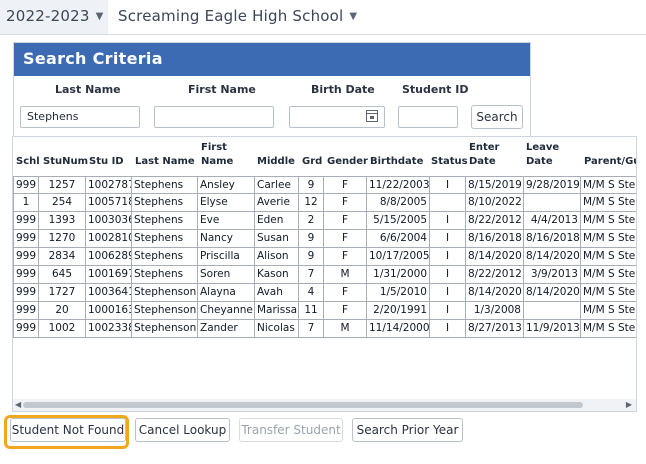 The width and height of the screenshot is (646, 464). I want to click on cell-birth: 11/14/2000, so click(398, 329).